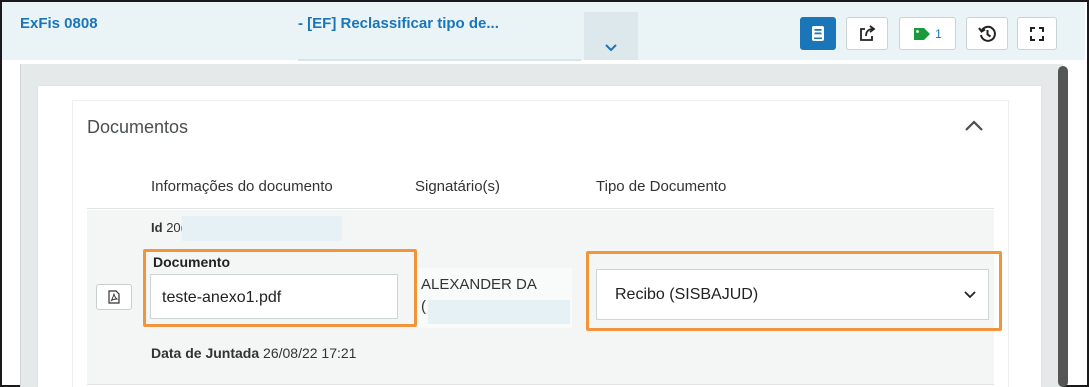 The width and height of the screenshot is (1089, 387). I want to click on share-icon, so click(868, 33).